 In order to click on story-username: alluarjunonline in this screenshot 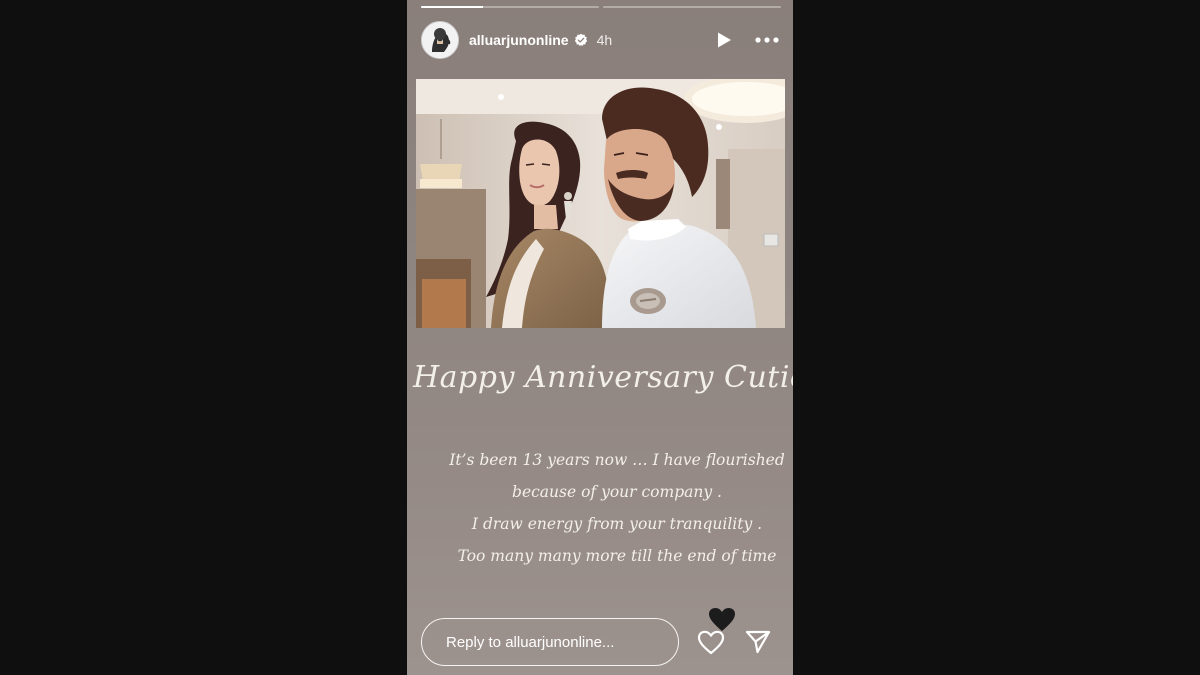, I will do `click(519, 40)`.